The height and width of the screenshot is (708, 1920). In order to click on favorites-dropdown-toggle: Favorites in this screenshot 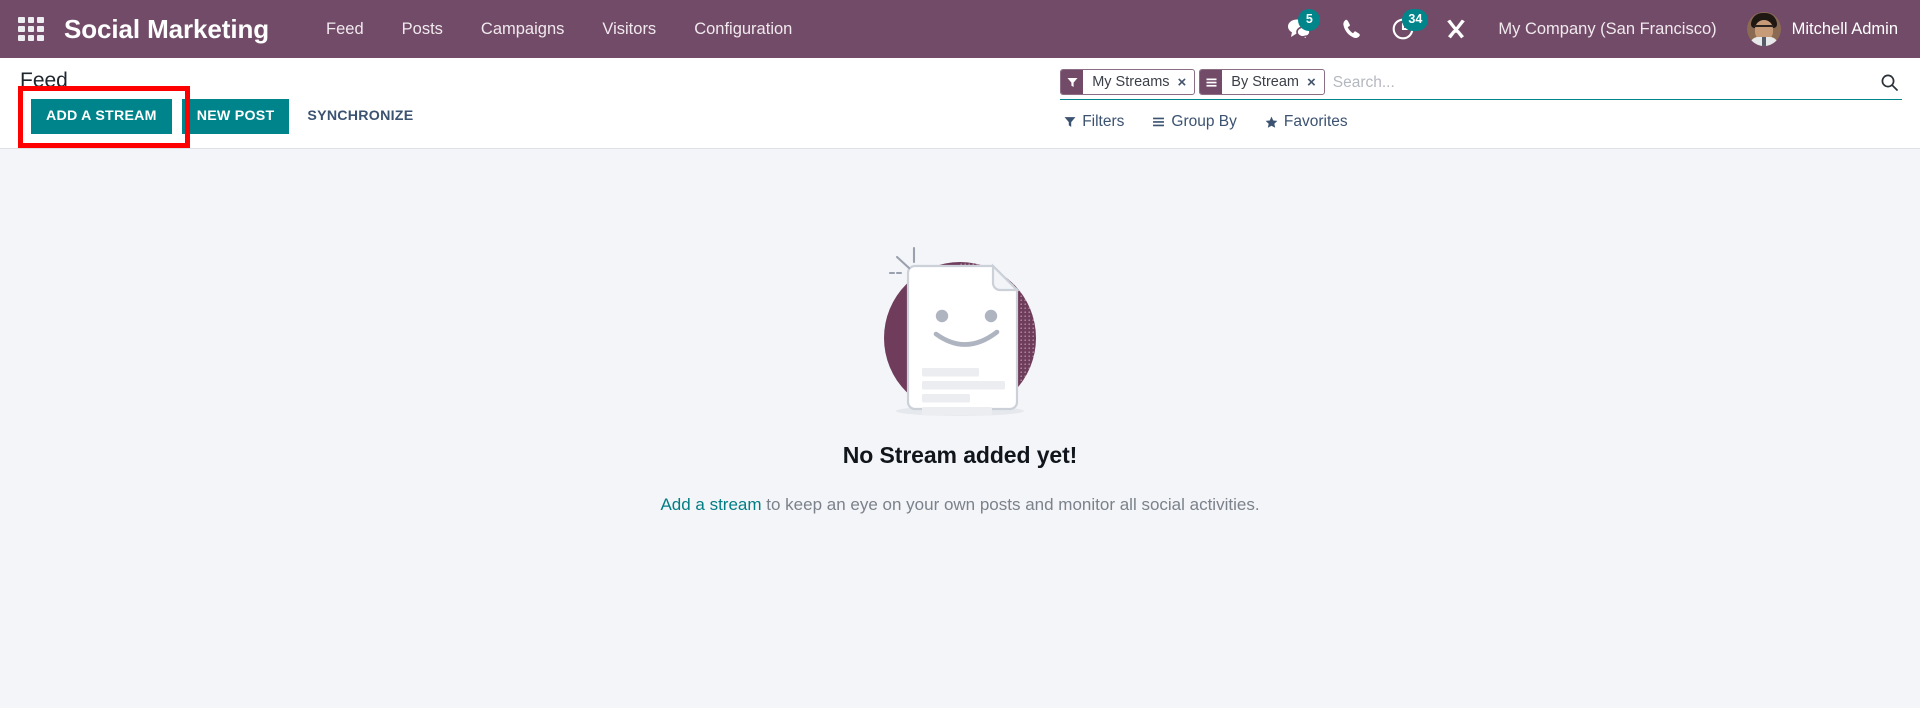, I will do `click(1306, 122)`.